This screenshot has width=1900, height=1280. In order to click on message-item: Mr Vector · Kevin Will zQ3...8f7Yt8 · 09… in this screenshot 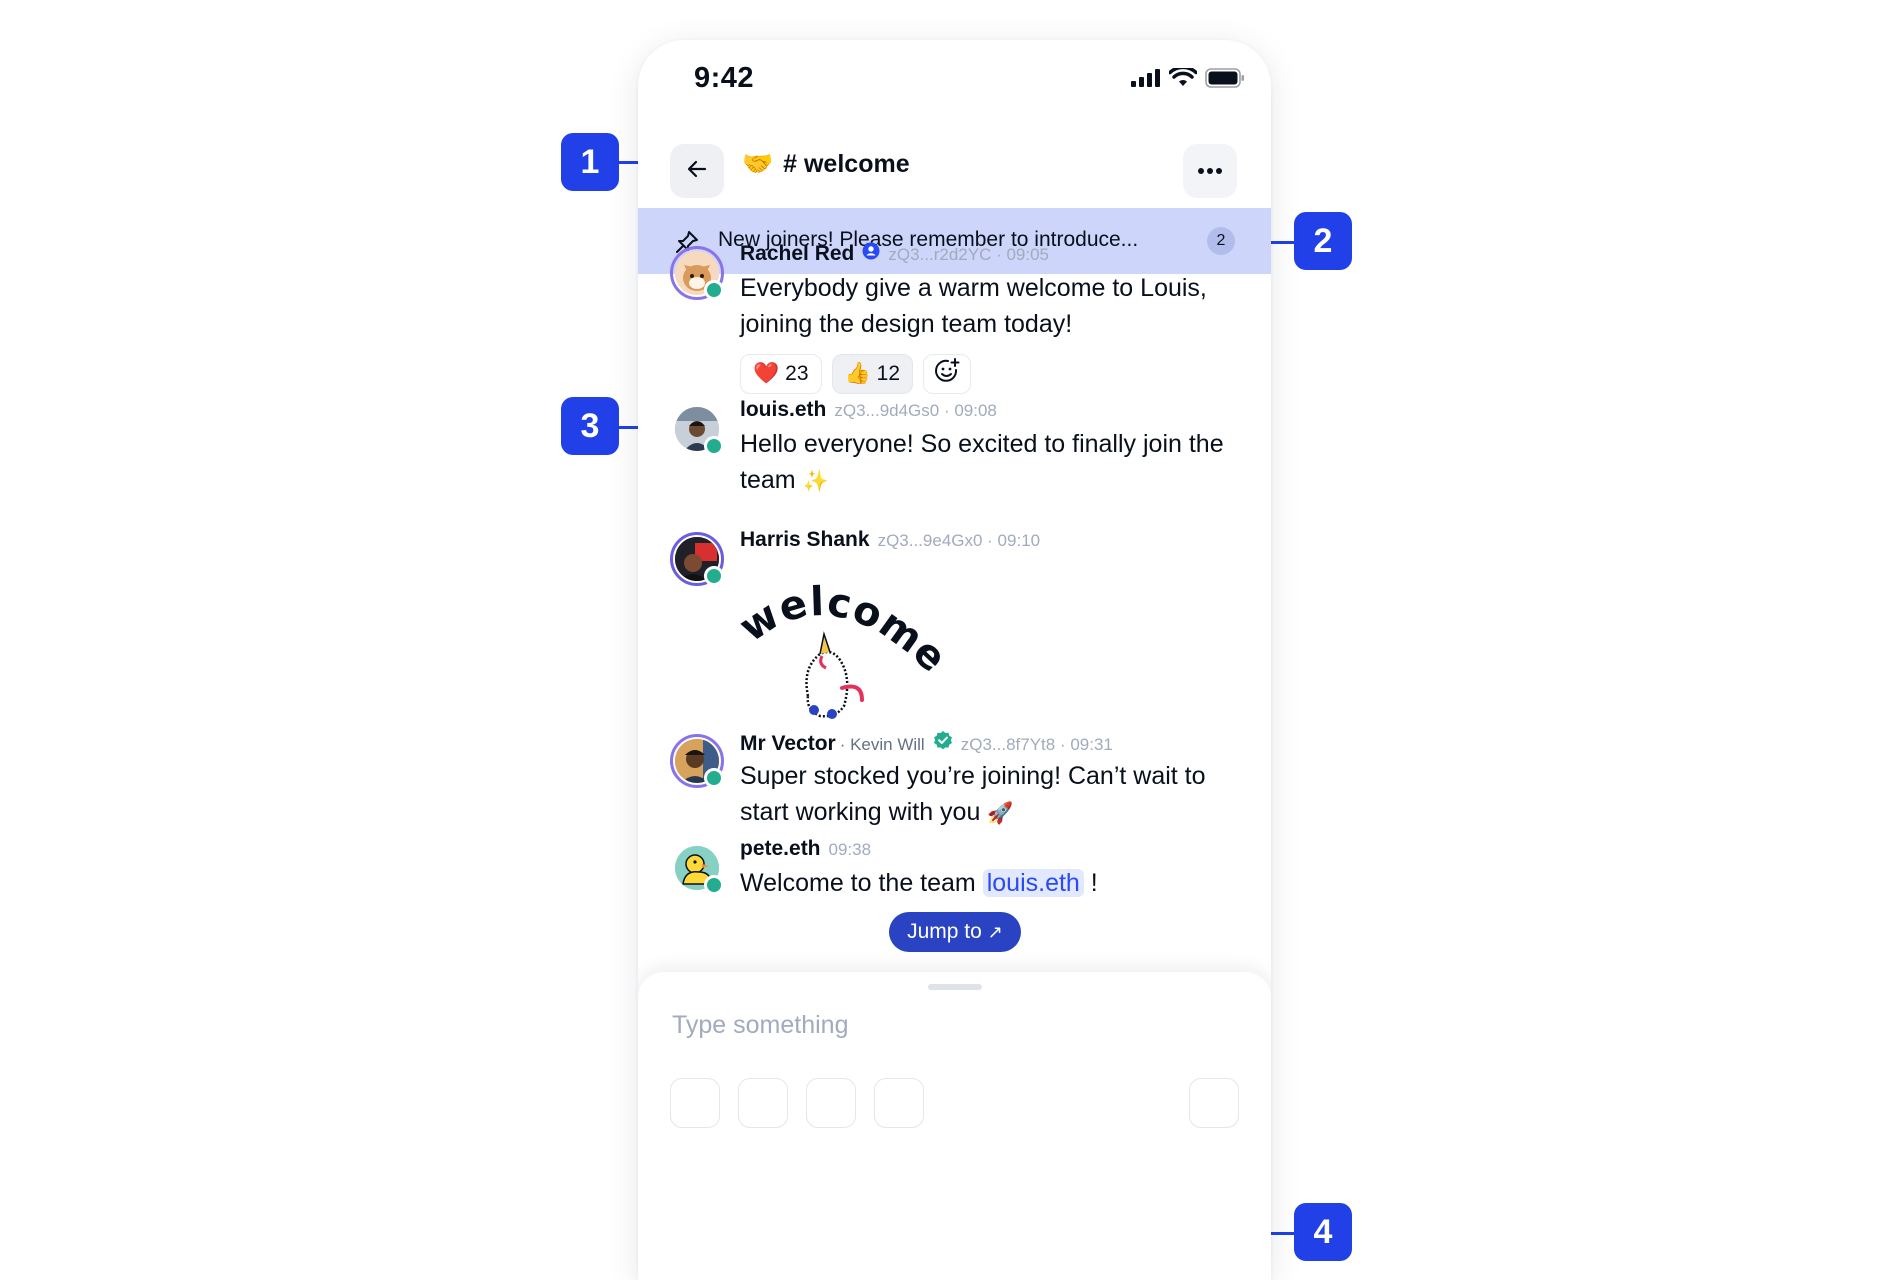, I will do `click(954, 780)`.